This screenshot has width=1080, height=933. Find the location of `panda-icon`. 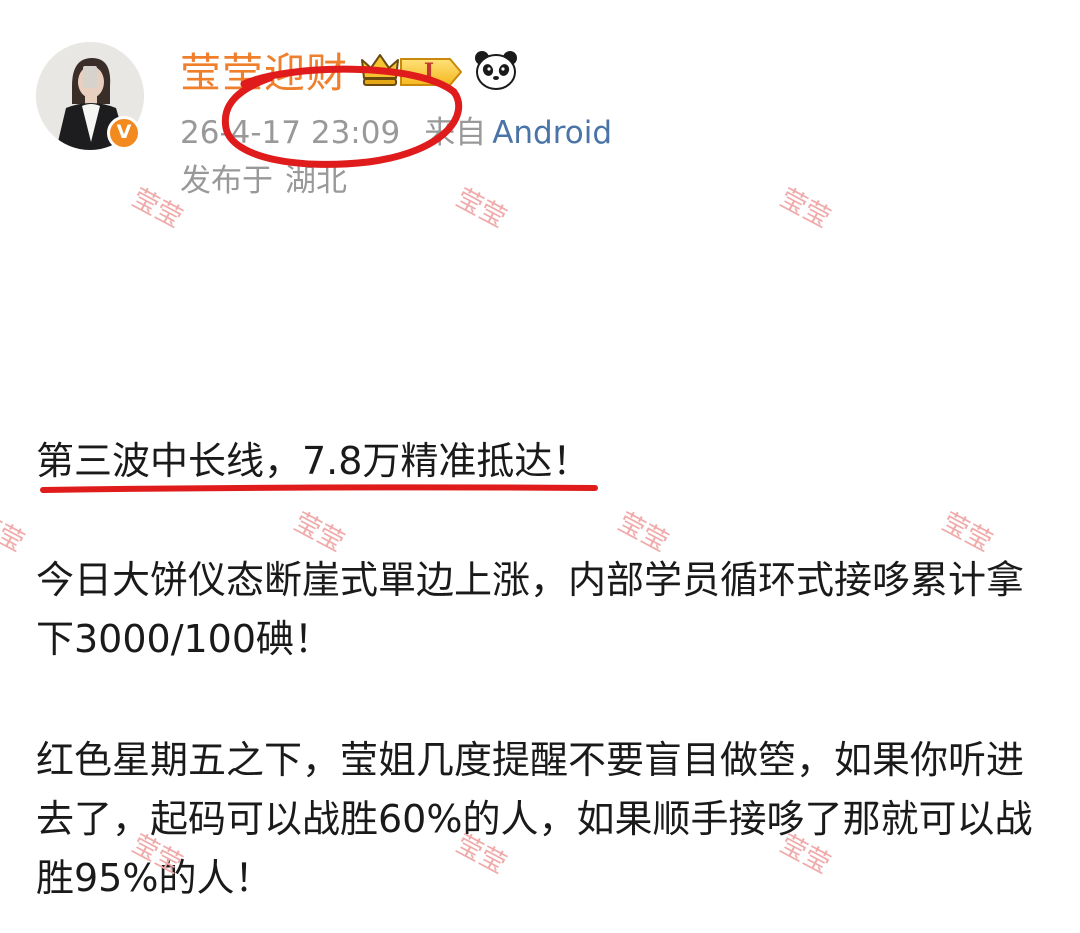

panda-icon is located at coordinates (496, 70).